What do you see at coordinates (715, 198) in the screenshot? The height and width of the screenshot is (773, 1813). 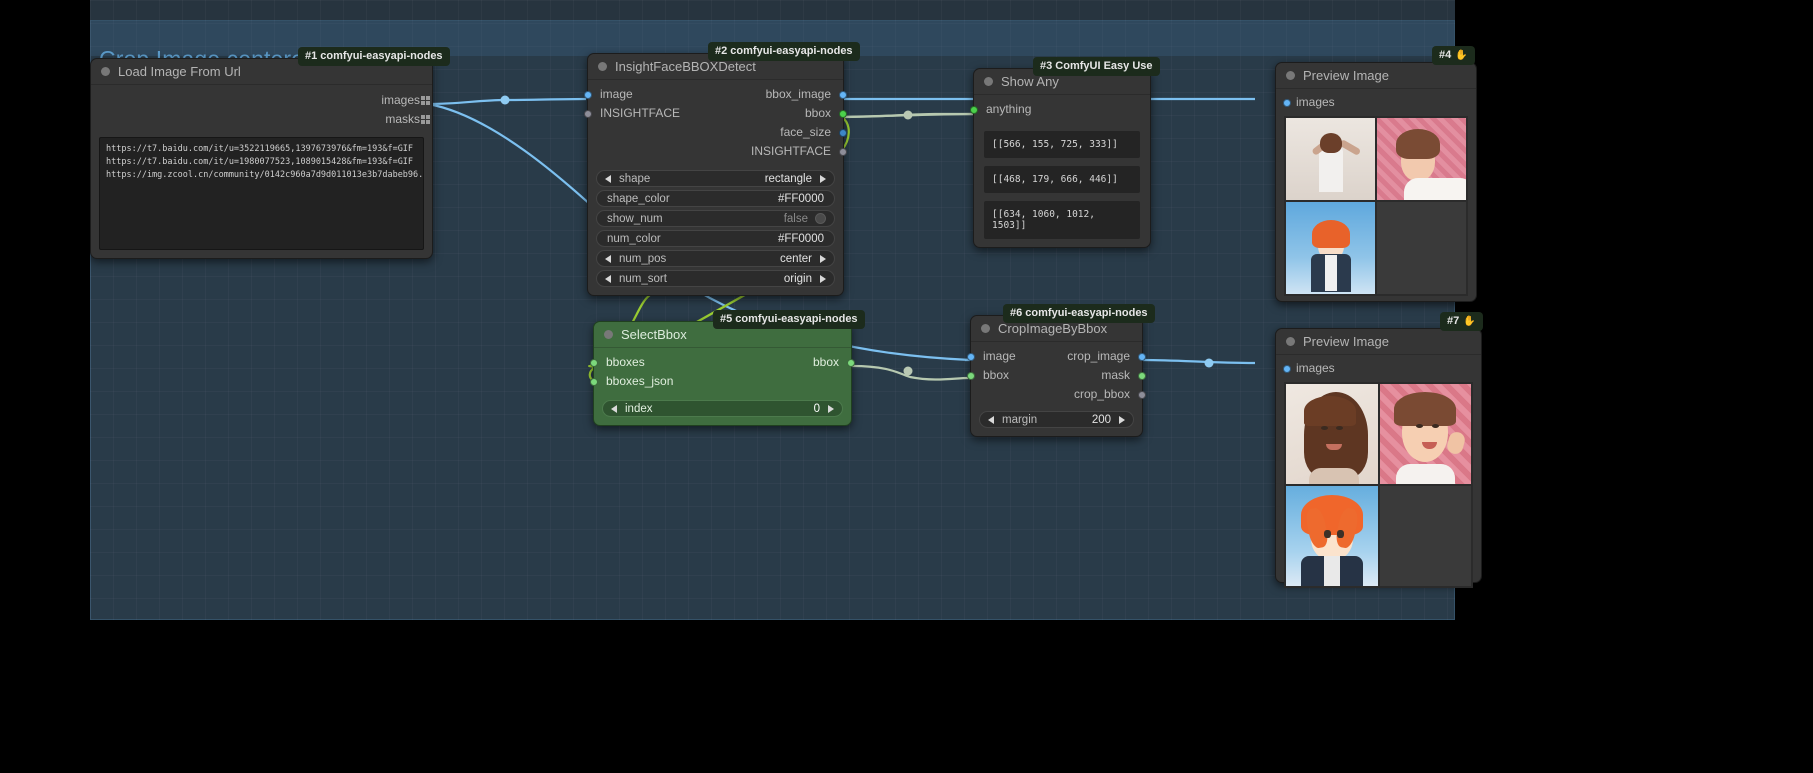 I see `widget-shape-color: shape_color #FF0000` at bounding box center [715, 198].